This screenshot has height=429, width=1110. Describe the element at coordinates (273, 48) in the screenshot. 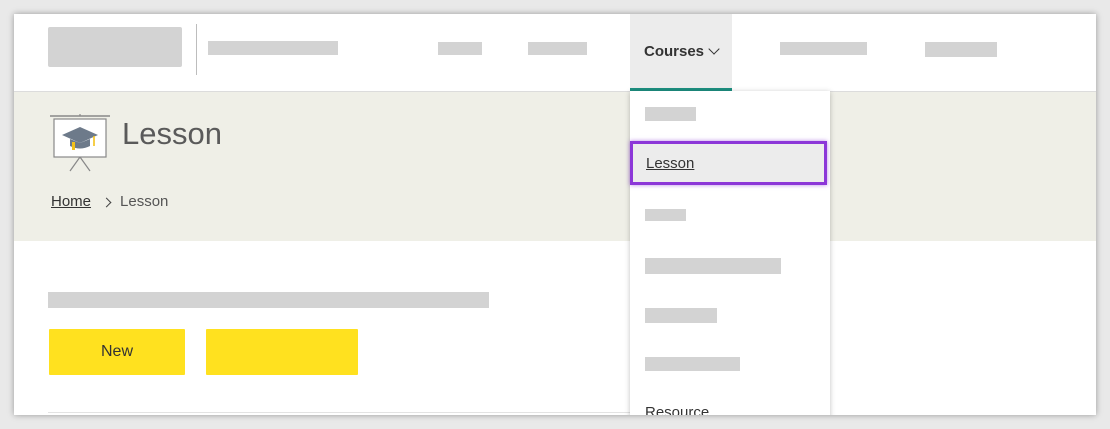

I see `site-name-placeholder` at that location.